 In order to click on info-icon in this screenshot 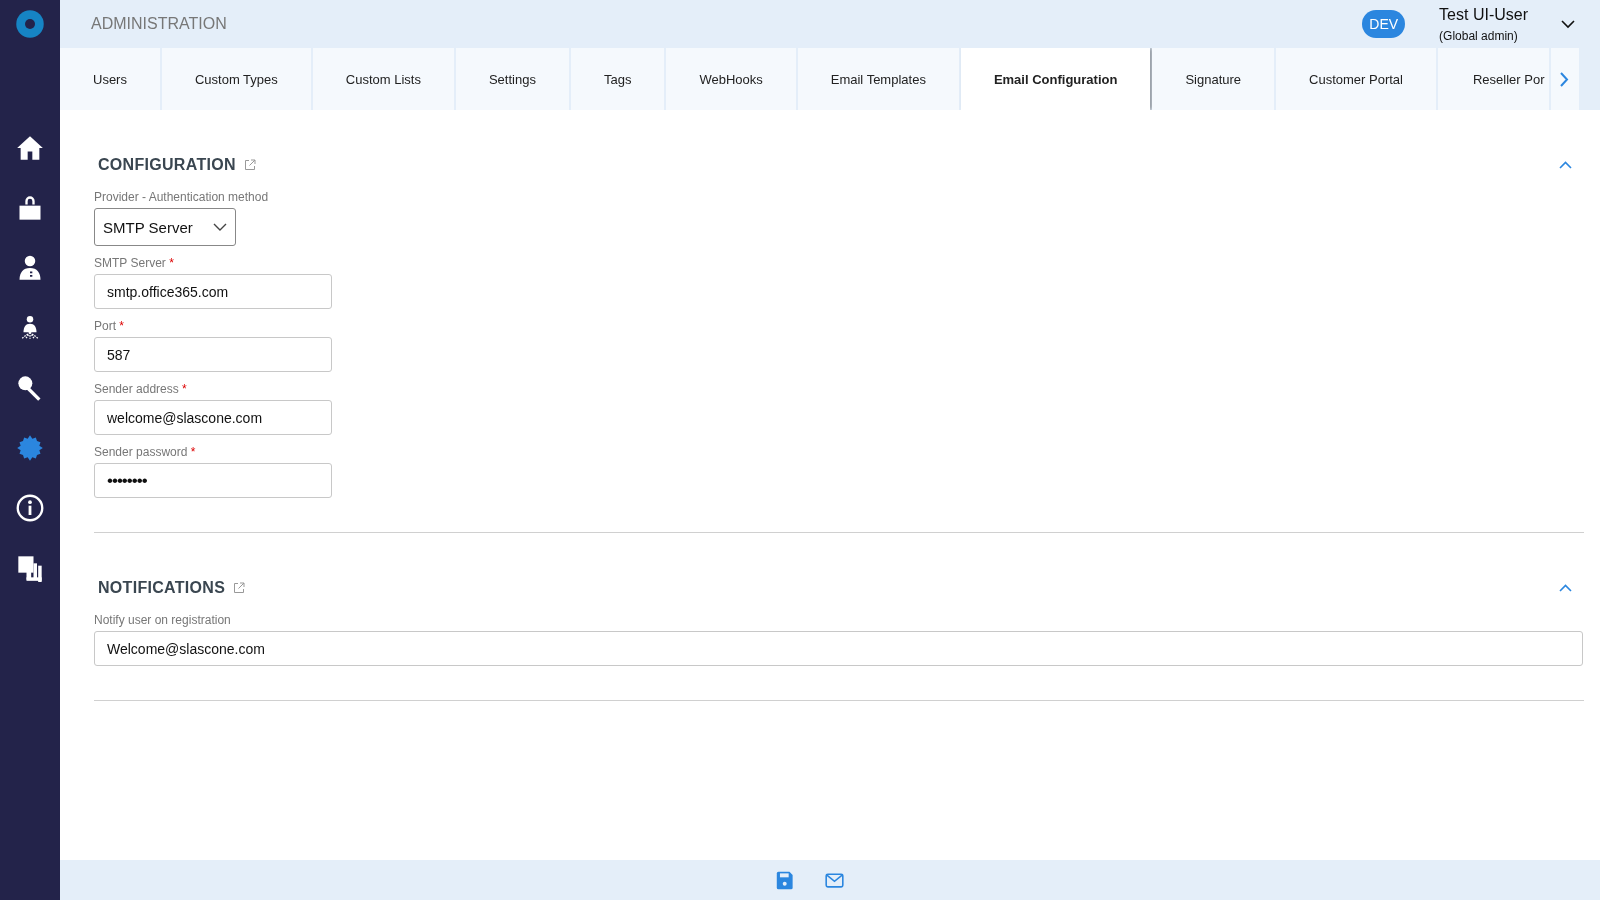, I will do `click(30, 508)`.